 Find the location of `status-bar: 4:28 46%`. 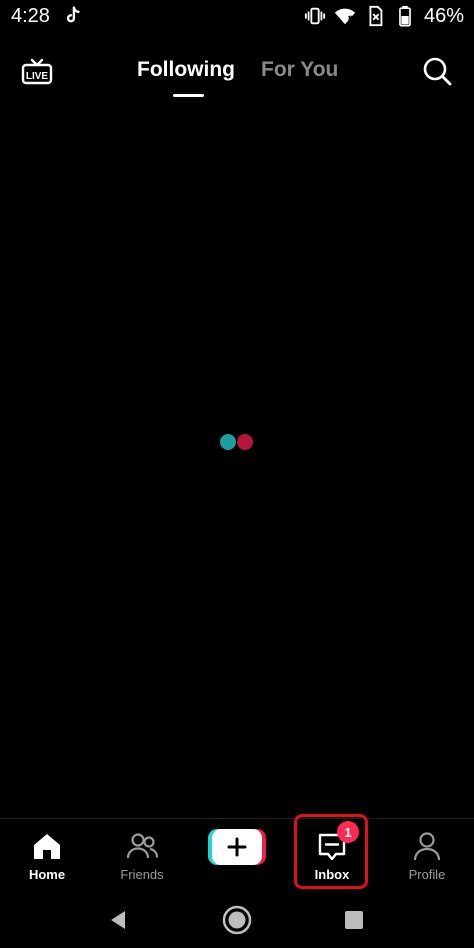

status-bar: 4:28 46% is located at coordinates (237, 17).